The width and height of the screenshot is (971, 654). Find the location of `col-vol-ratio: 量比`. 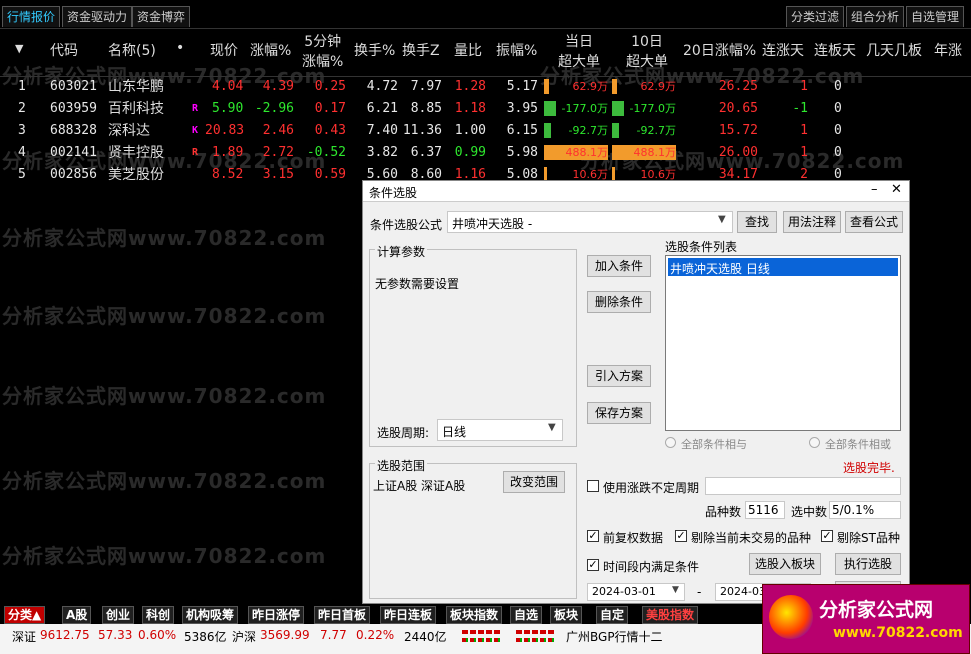

col-vol-ratio: 量比 is located at coordinates (468, 50).